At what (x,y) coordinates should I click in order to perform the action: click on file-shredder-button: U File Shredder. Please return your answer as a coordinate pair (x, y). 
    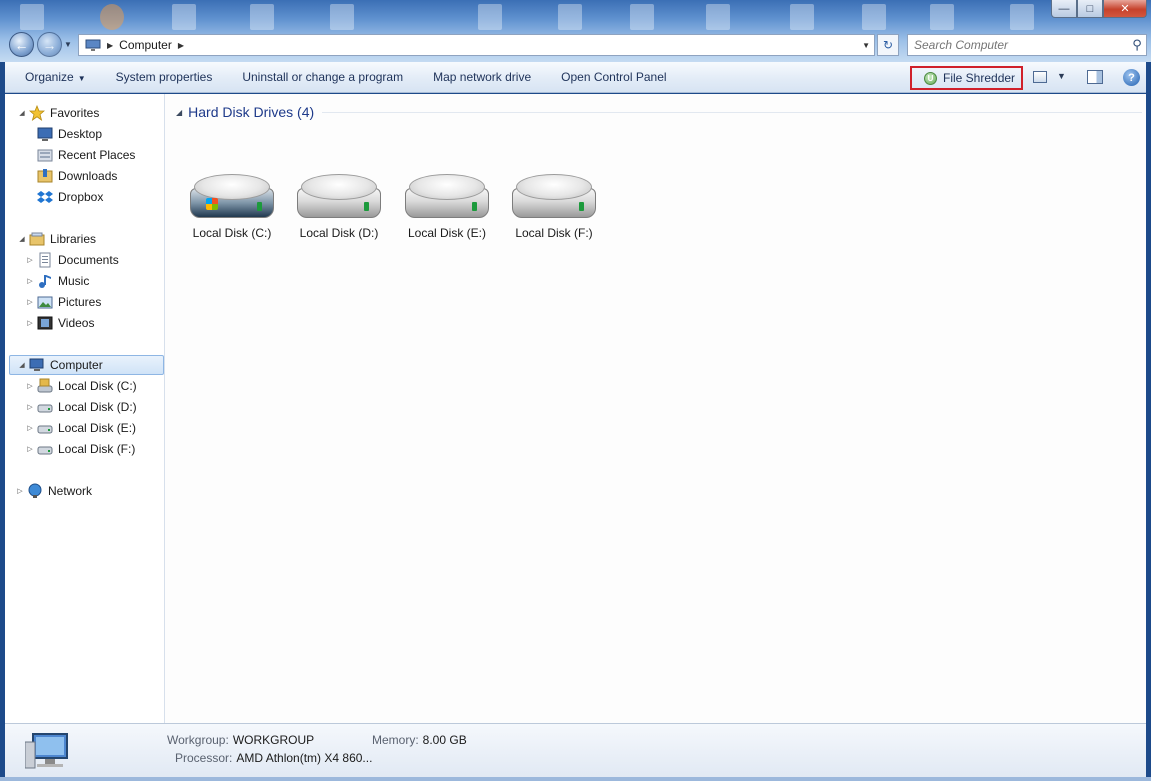
    Looking at the image, I should click on (966, 78).